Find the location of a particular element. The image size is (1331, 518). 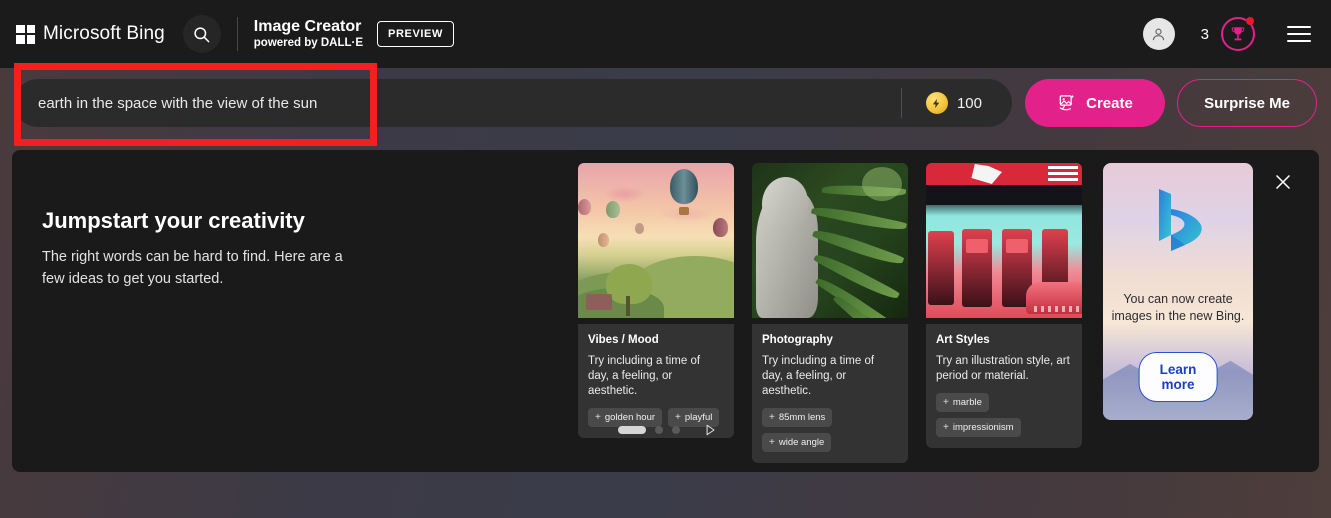

boost-count-label: 100 is located at coordinates (969, 103).